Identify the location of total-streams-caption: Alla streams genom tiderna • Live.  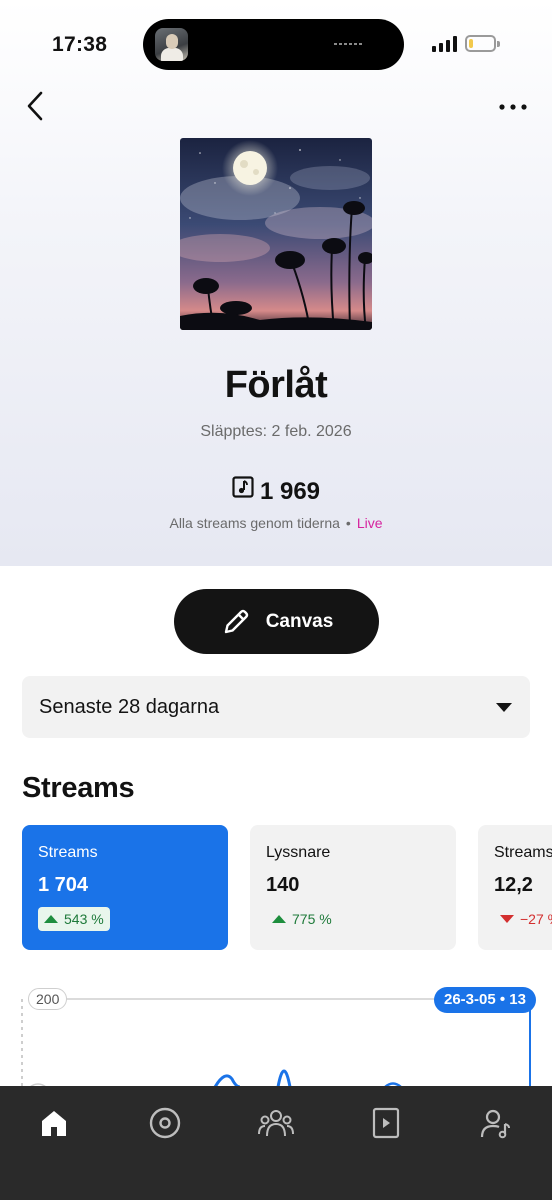
(276, 523).